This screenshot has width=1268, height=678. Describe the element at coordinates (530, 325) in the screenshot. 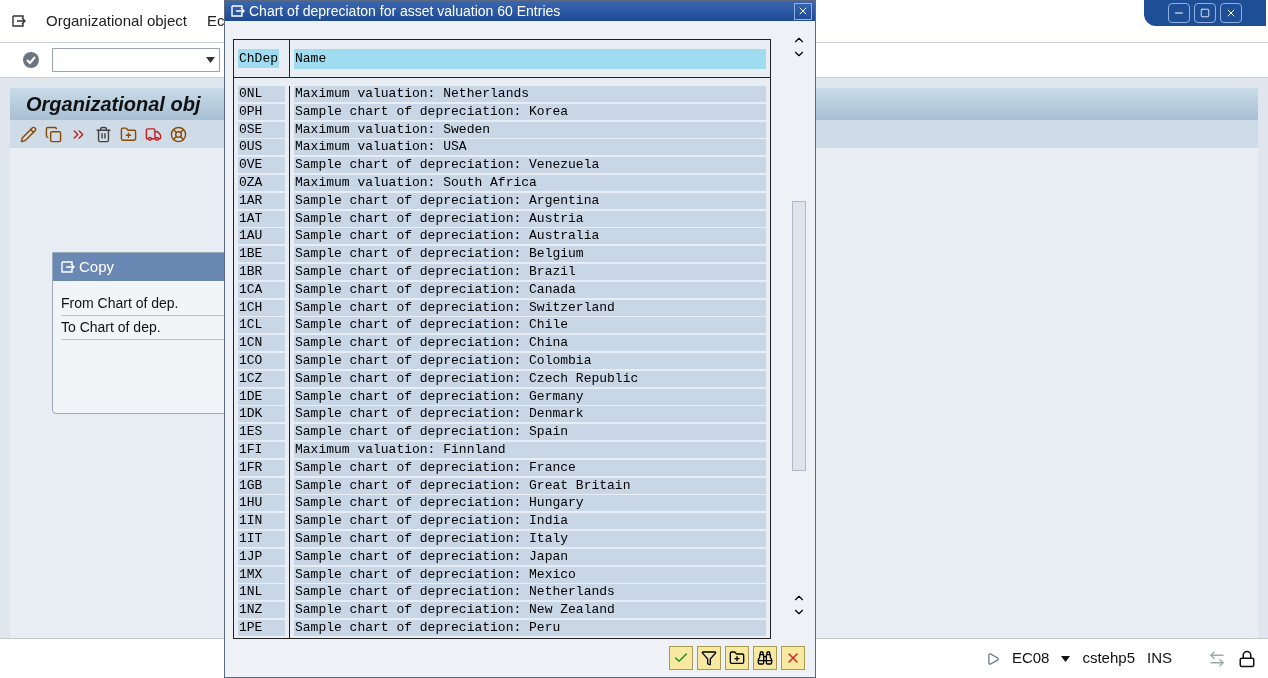

I see `table-cell: Sample chart of depreciation: Chile` at that location.